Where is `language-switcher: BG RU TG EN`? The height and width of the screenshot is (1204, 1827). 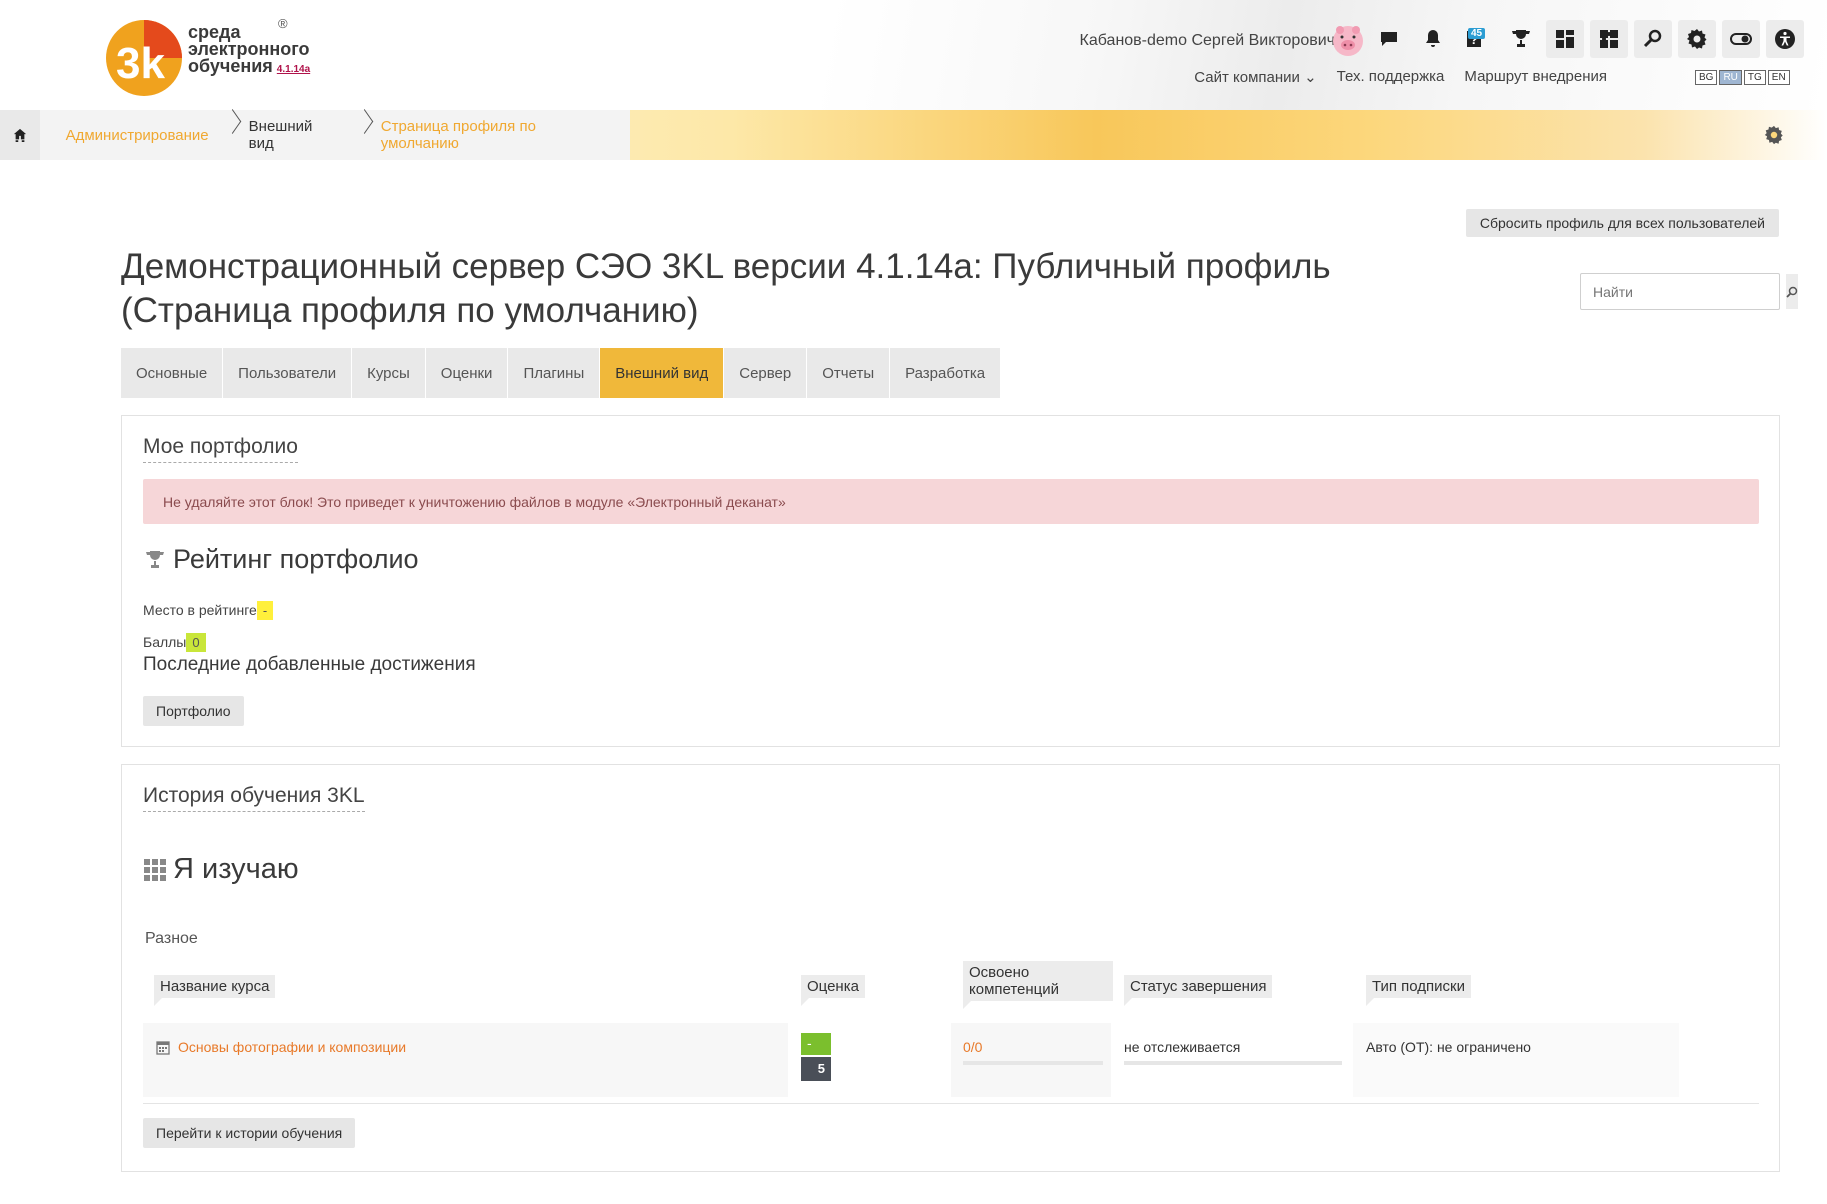
language-switcher: BG RU TG EN is located at coordinates (1742, 77).